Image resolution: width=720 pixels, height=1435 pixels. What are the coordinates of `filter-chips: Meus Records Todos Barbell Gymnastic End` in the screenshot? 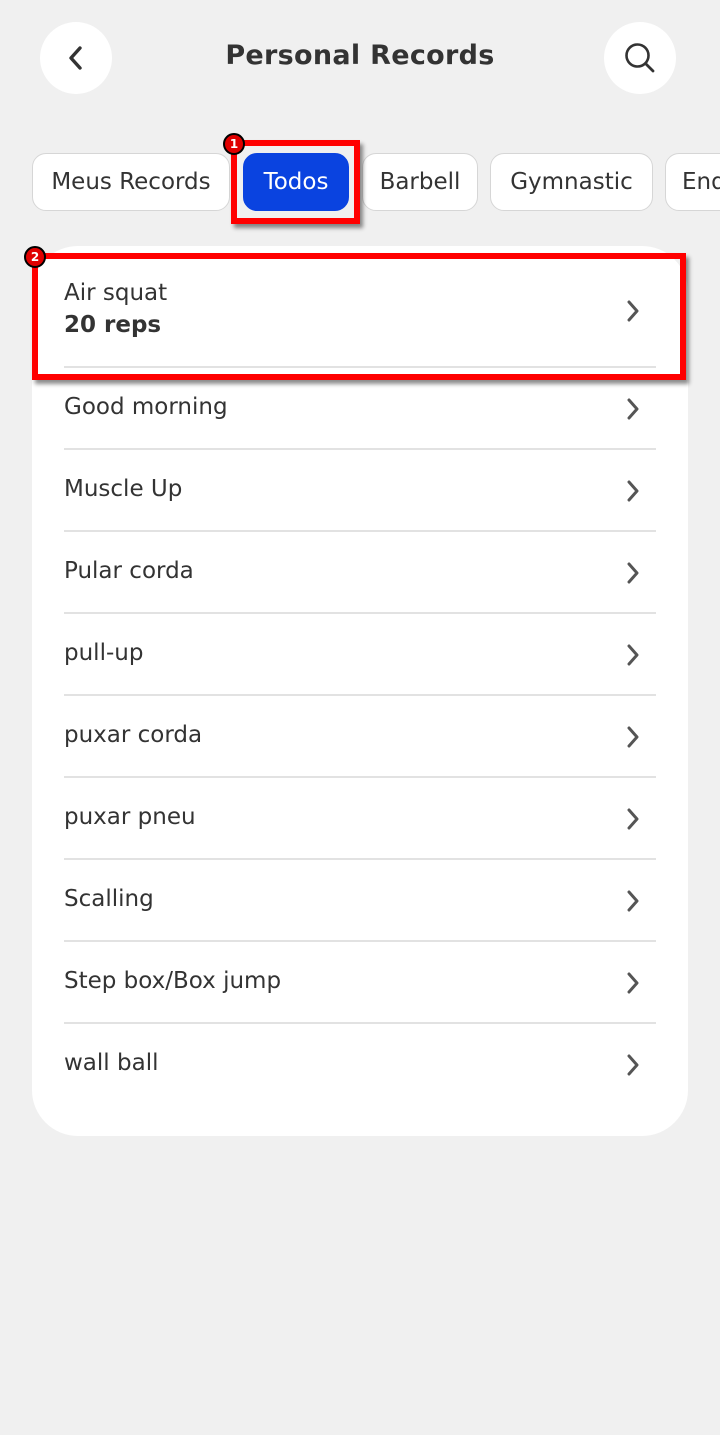 It's located at (376, 182).